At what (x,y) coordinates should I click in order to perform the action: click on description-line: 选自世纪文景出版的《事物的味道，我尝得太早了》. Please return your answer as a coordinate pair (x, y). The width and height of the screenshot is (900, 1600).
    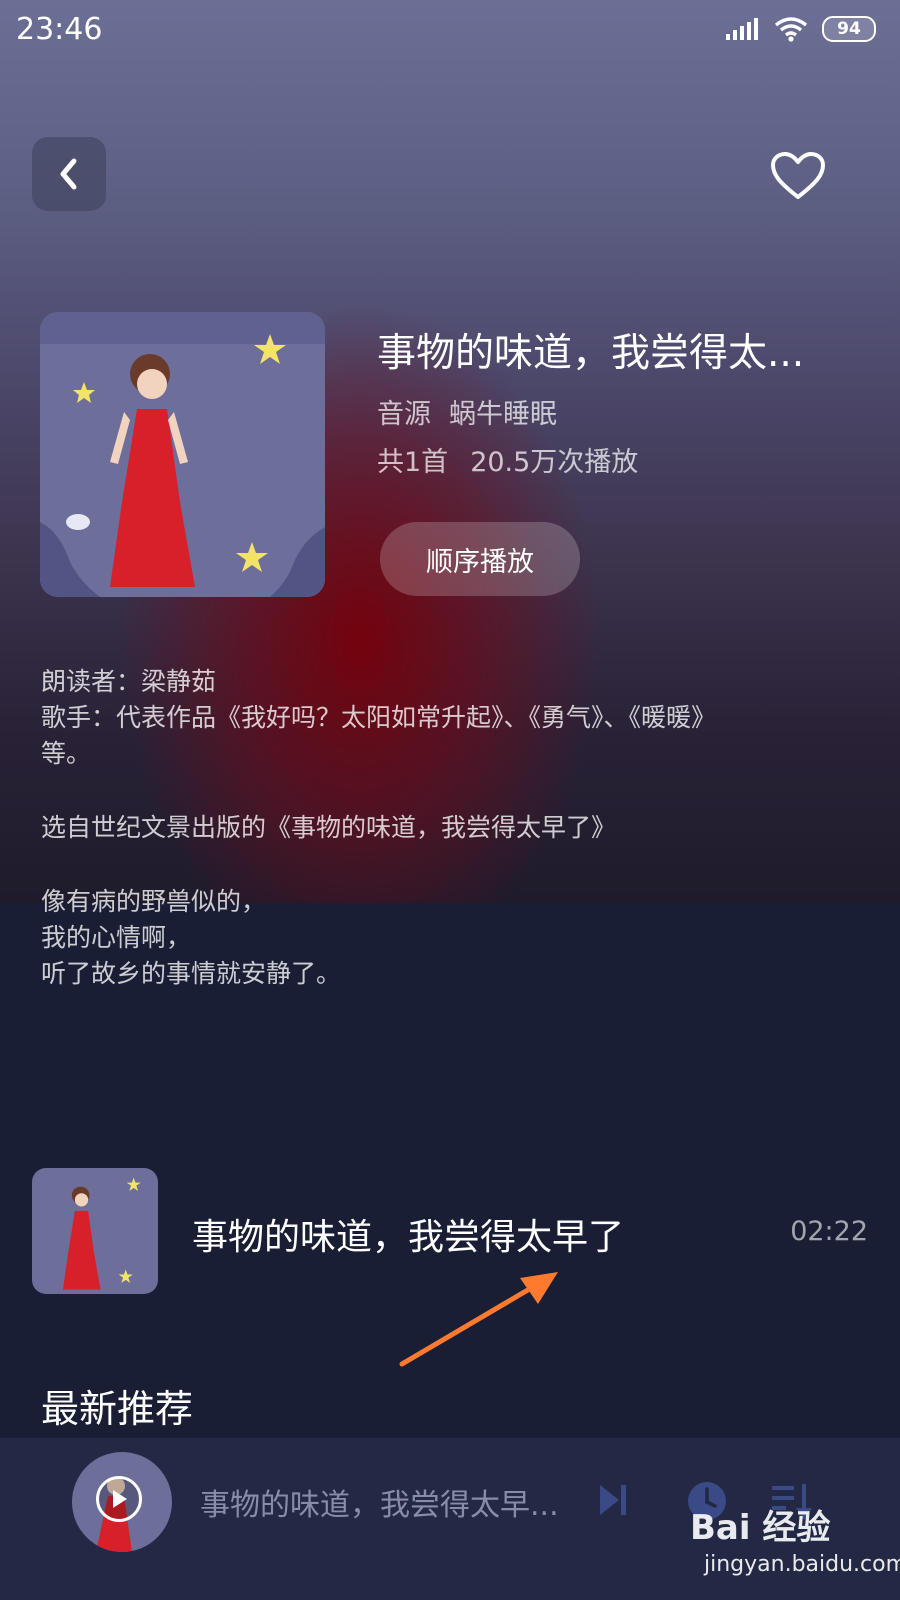
    Looking at the image, I should click on (329, 827).